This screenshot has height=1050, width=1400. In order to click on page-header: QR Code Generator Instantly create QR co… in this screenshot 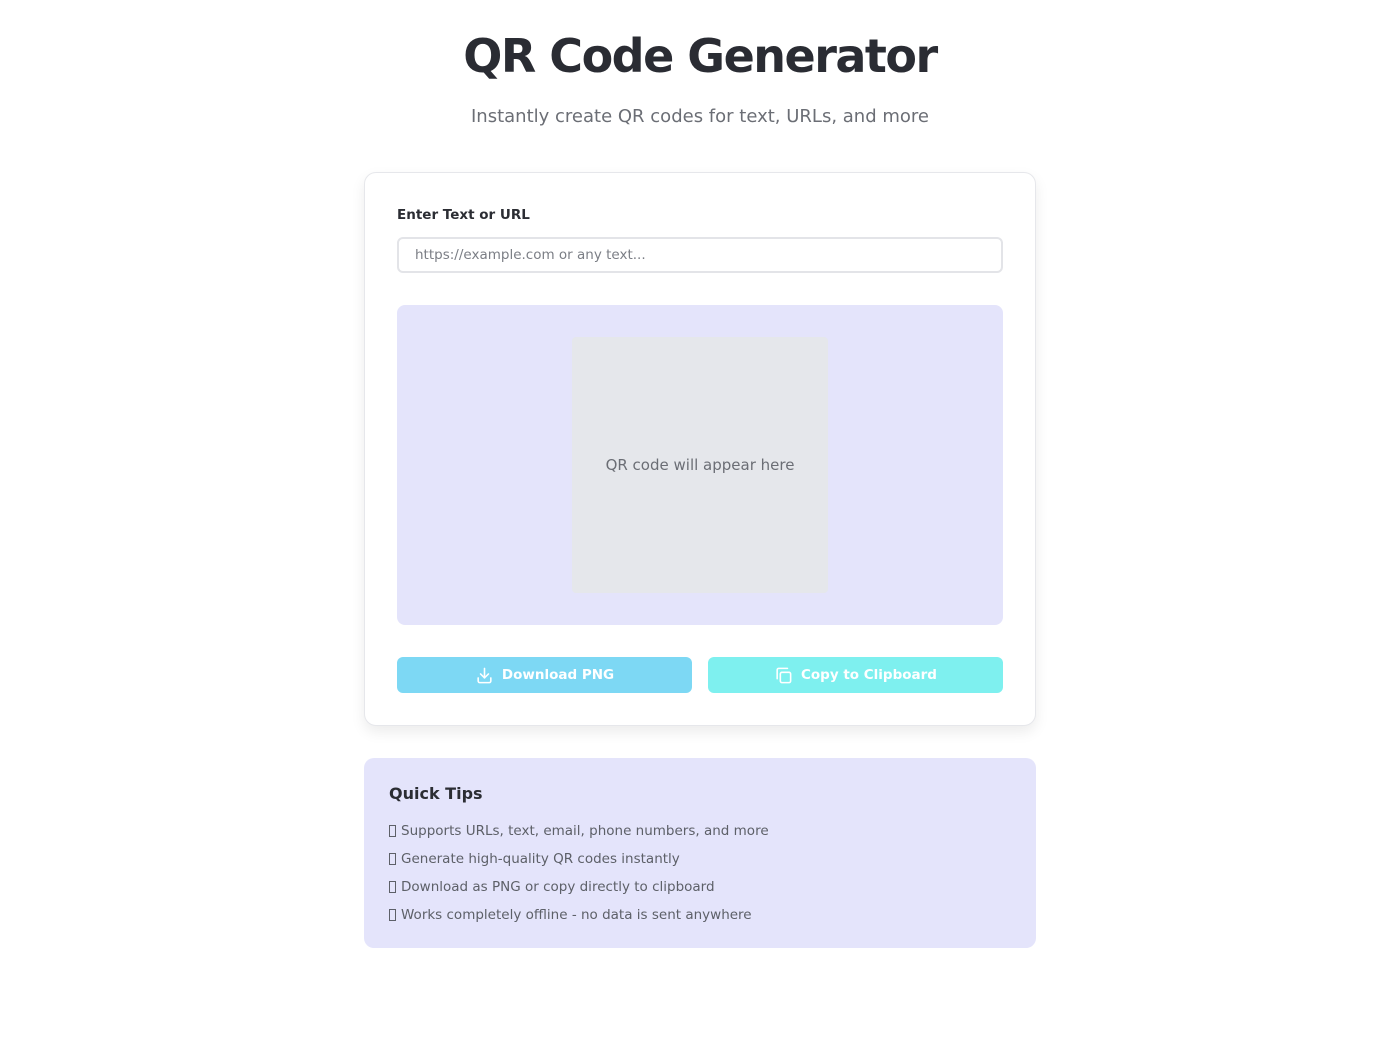, I will do `click(700, 64)`.